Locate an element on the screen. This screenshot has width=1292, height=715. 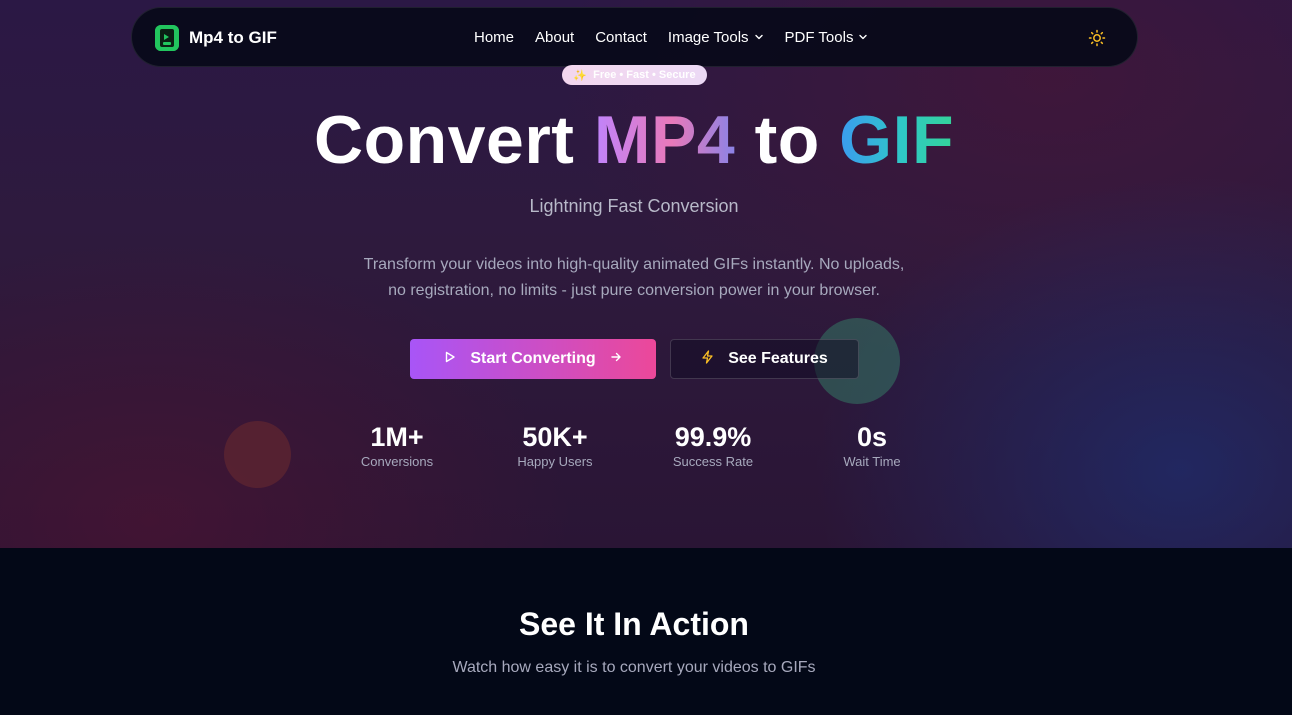
see-features-button: See Features is located at coordinates (764, 359).